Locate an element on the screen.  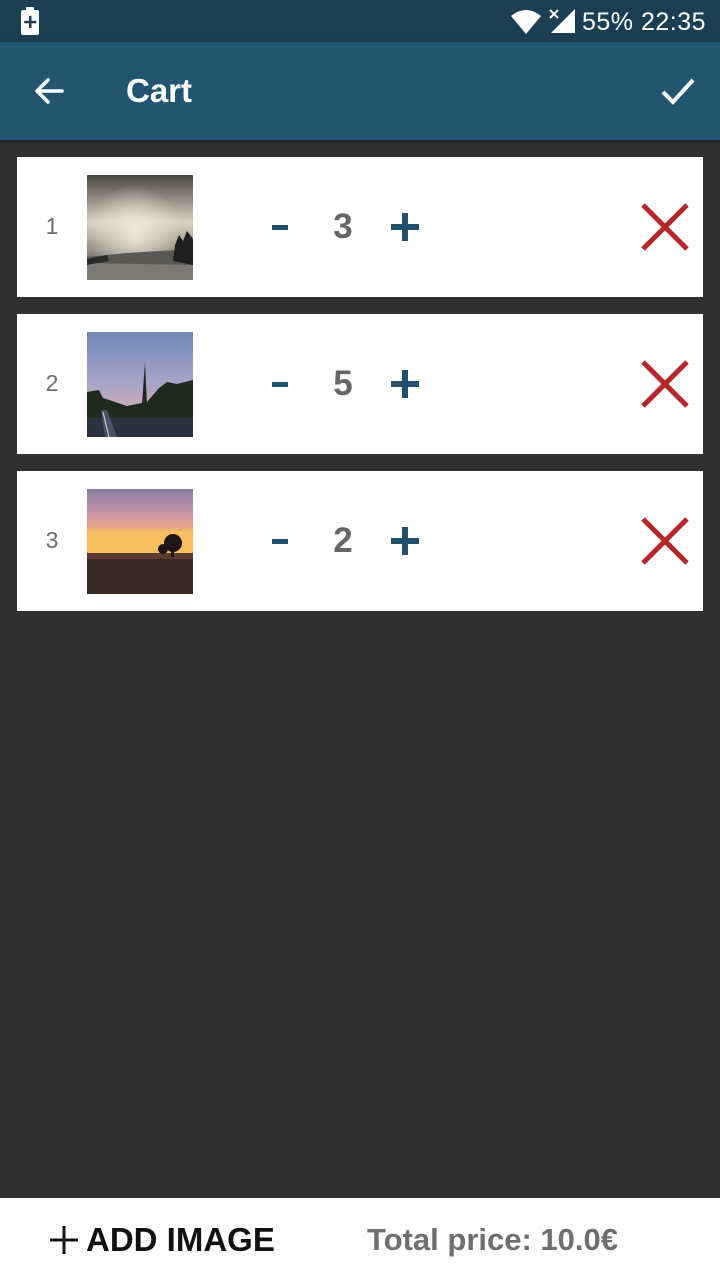
item-index: 3 is located at coordinates (52, 540).